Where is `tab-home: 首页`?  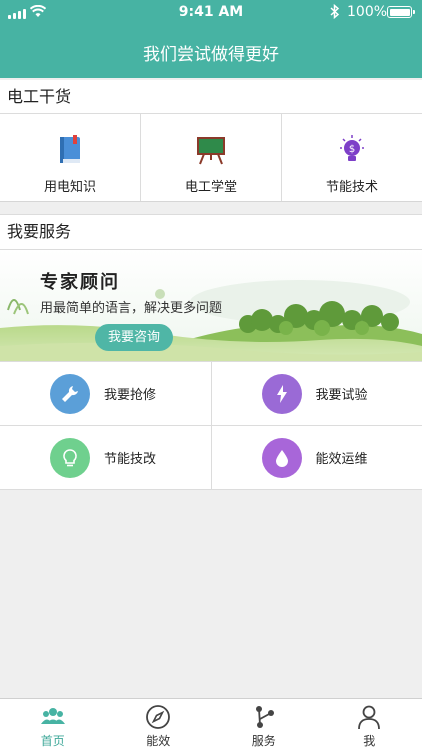 tab-home: 首页 is located at coordinates (53, 724).